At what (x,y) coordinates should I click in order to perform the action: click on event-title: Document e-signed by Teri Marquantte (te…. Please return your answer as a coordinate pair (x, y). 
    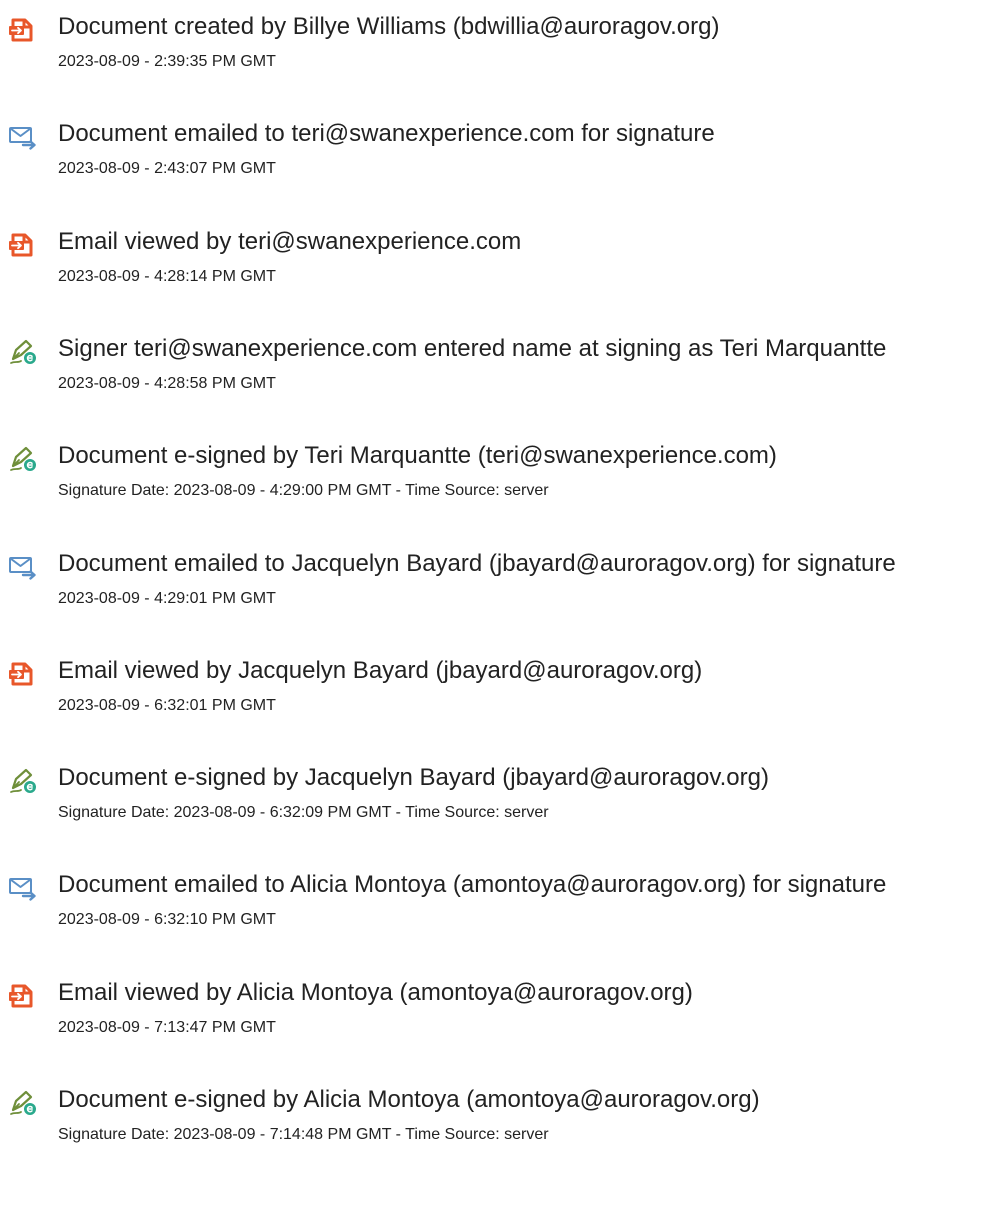
    Looking at the image, I should click on (417, 455).